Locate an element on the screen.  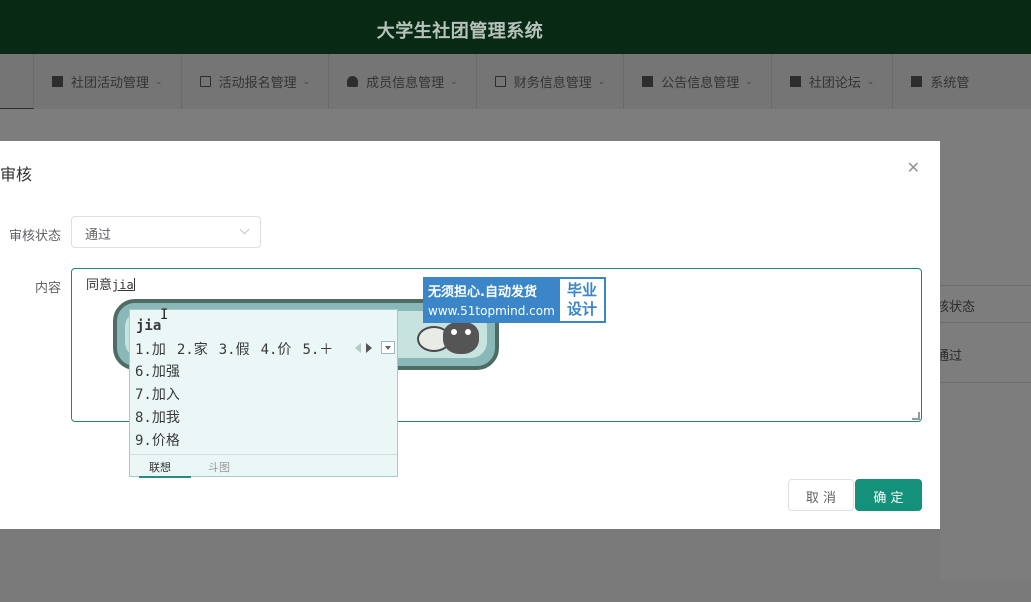
prev-page-icon is located at coordinates (358, 348).